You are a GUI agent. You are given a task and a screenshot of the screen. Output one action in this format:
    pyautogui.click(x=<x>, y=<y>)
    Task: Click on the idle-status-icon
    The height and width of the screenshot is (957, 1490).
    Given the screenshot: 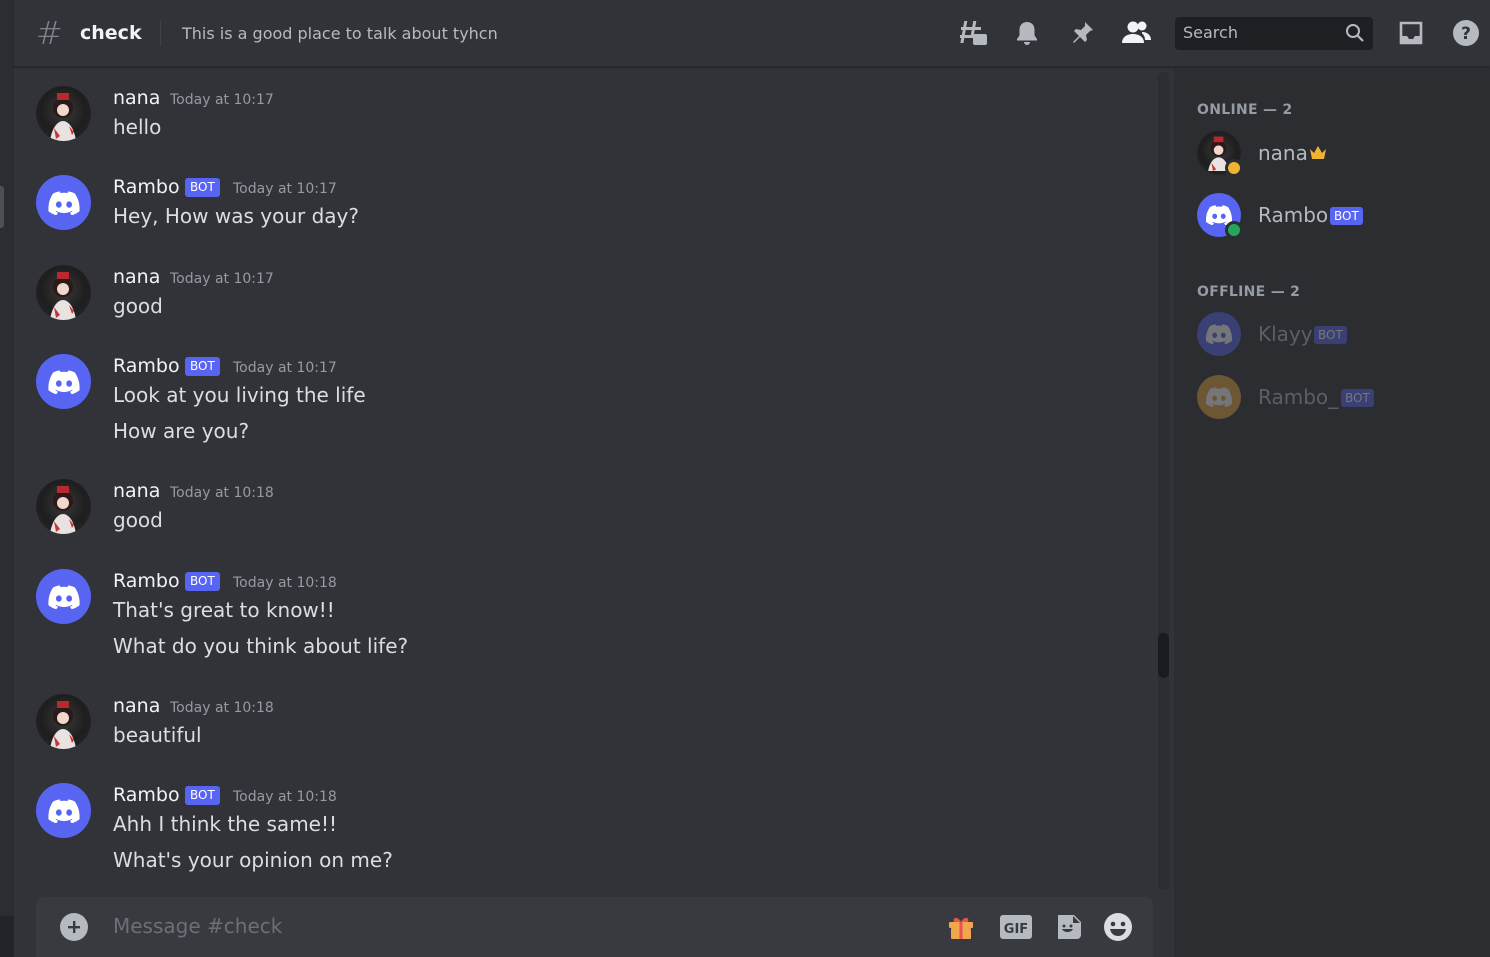 What is the action you would take?
    pyautogui.click(x=1234, y=168)
    